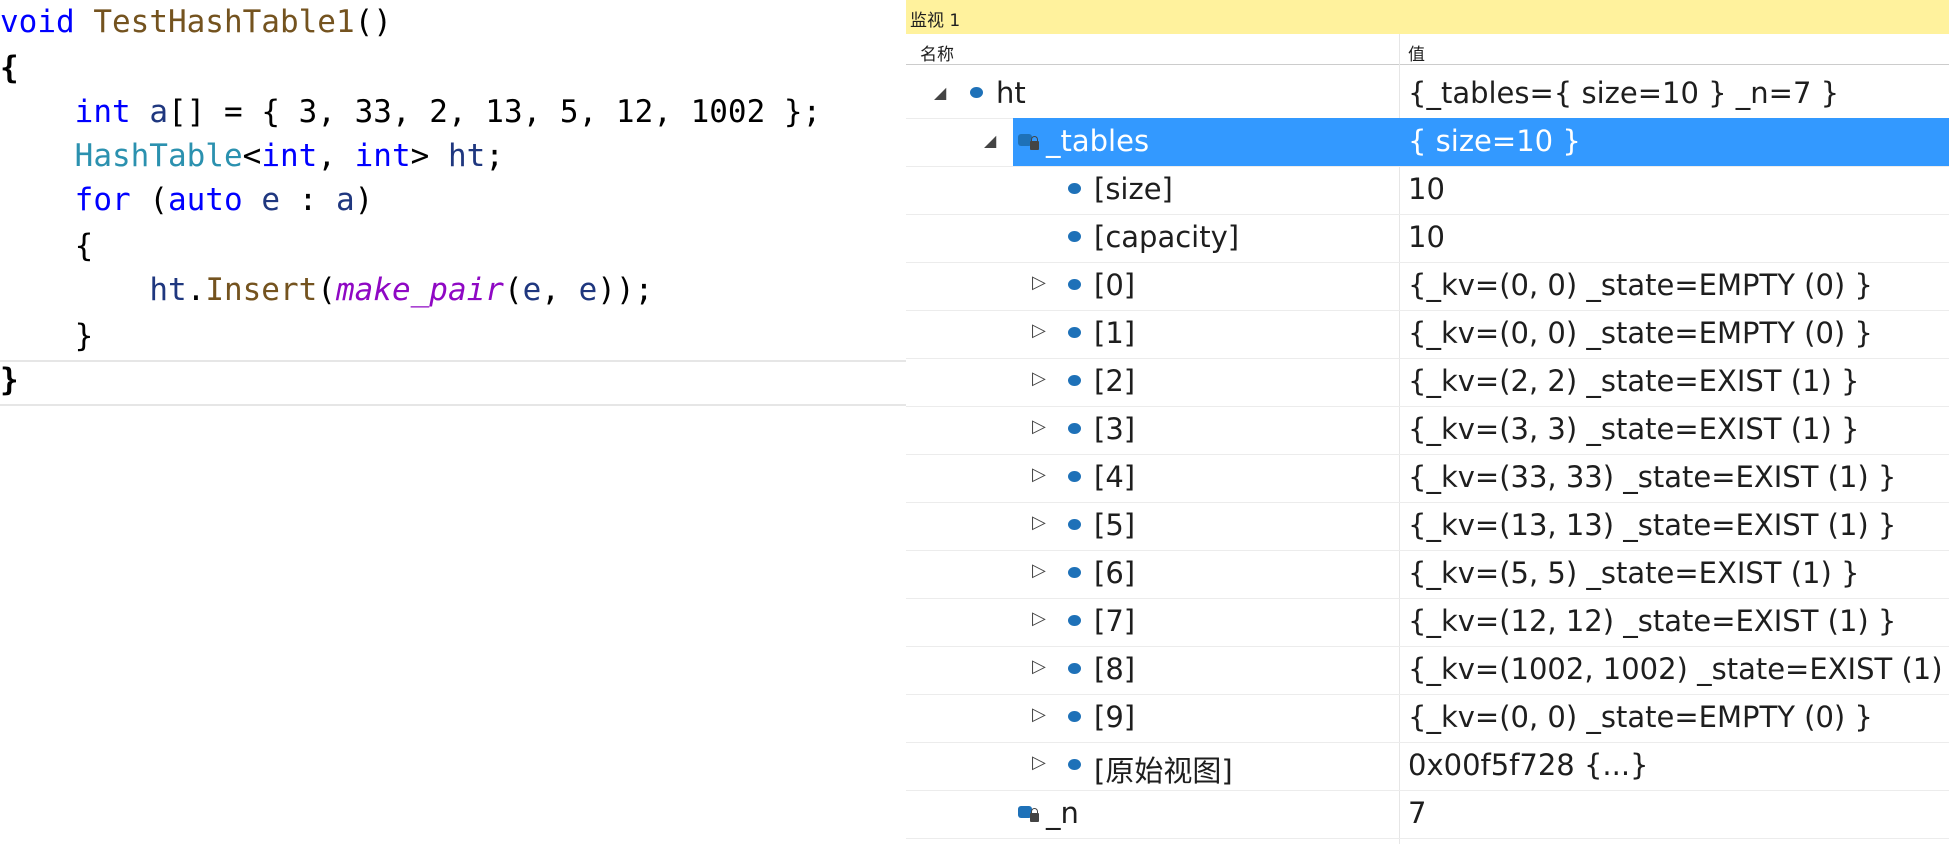 The image size is (1949, 844). I want to click on watch-row-element-5: ▷ [5] {_kv=(13, 13) _state=EXIST (1) }, so click(1427, 526).